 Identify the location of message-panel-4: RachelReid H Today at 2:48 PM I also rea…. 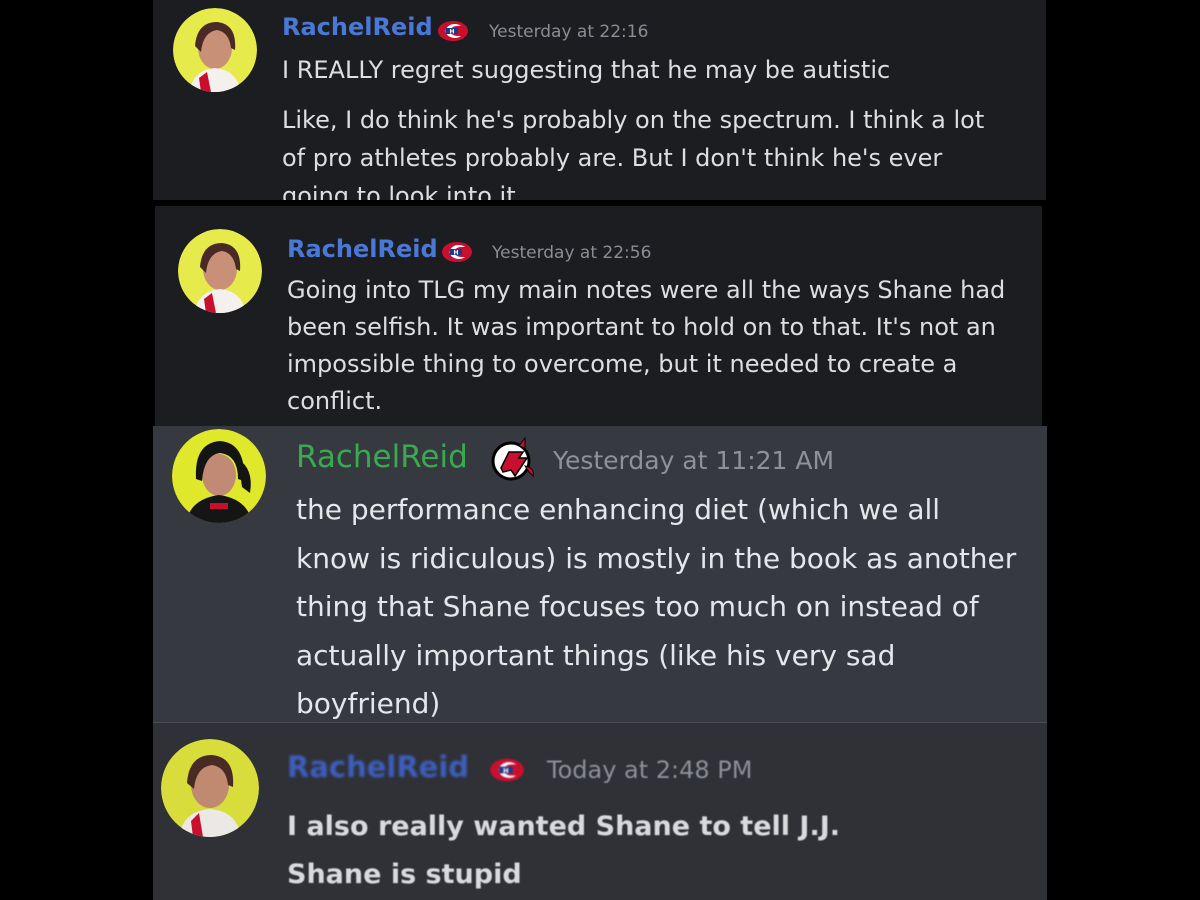
(600, 811).